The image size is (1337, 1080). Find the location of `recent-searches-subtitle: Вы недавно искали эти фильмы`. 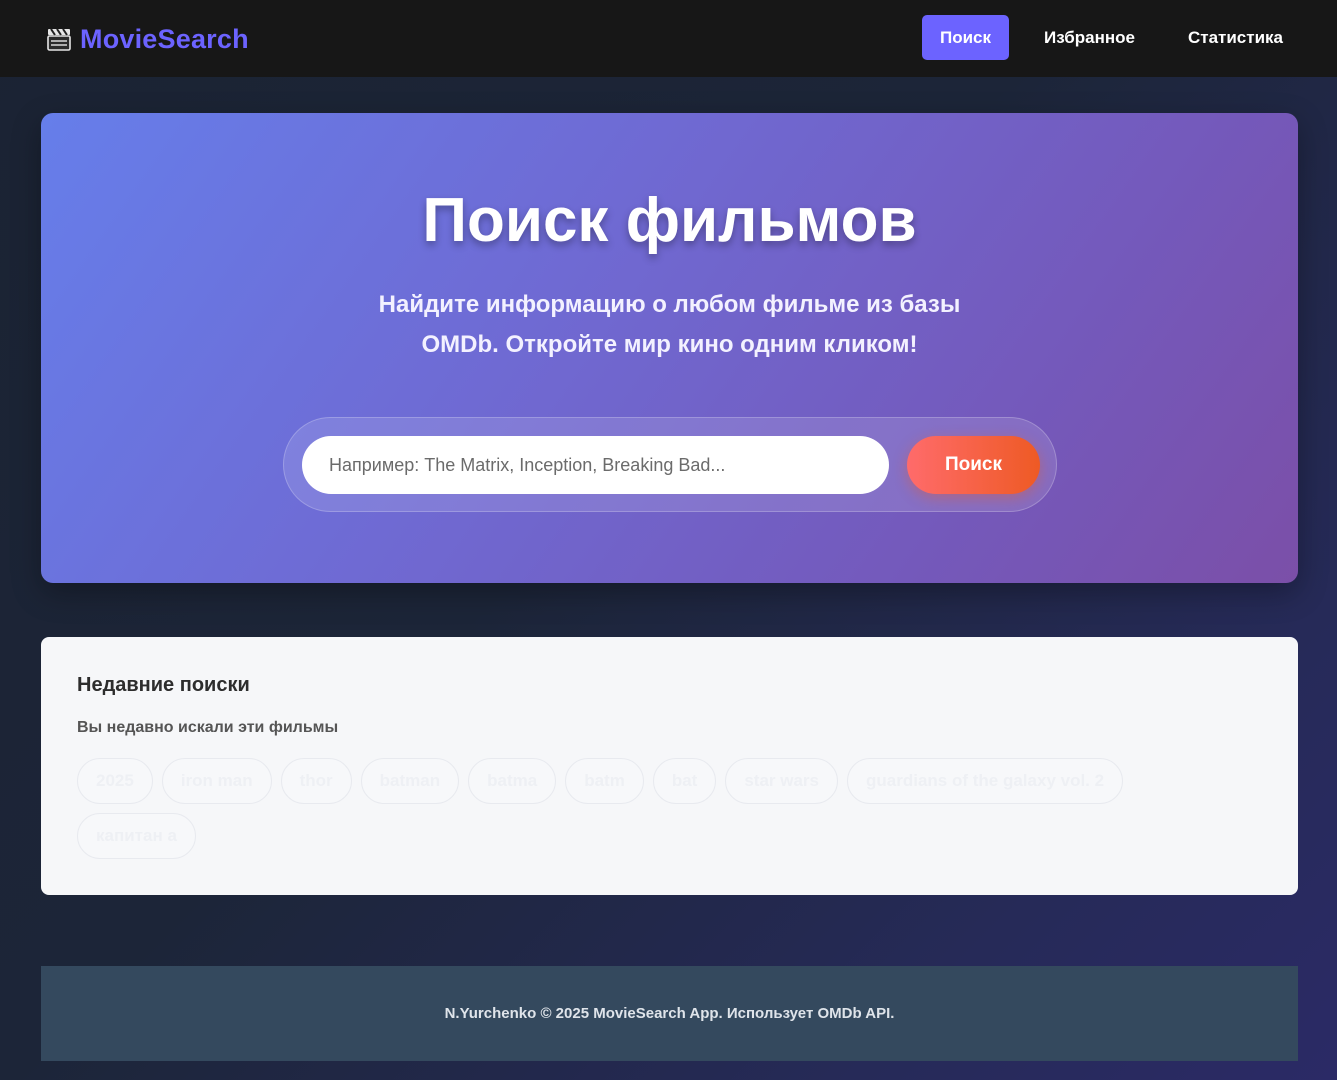

recent-searches-subtitle: Вы недавно искали эти фильмы is located at coordinates (208, 727).